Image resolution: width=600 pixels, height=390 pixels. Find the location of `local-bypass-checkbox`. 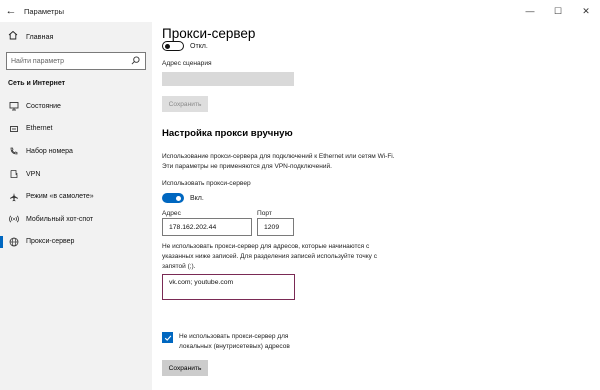

local-bypass-checkbox is located at coordinates (167, 337).